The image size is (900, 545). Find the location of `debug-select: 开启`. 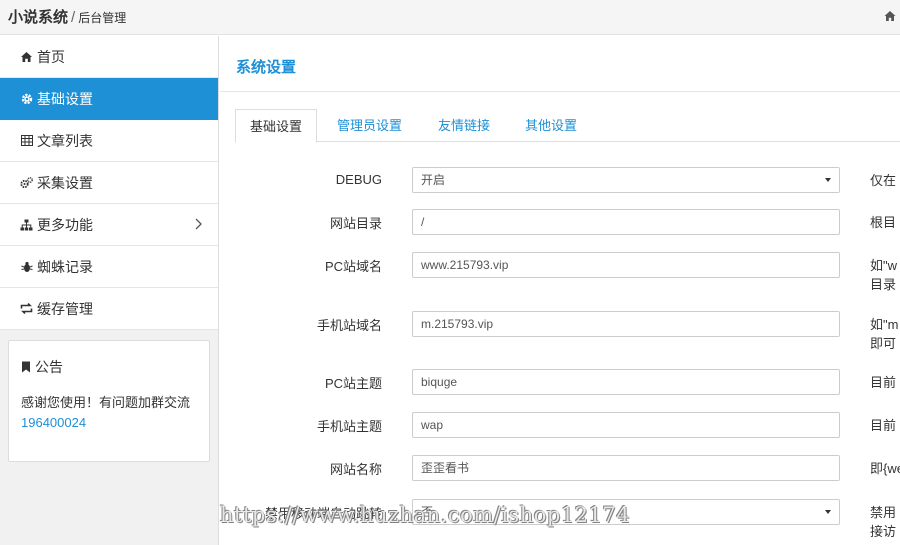

debug-select: 开启 is located at coordinates (626, 180).